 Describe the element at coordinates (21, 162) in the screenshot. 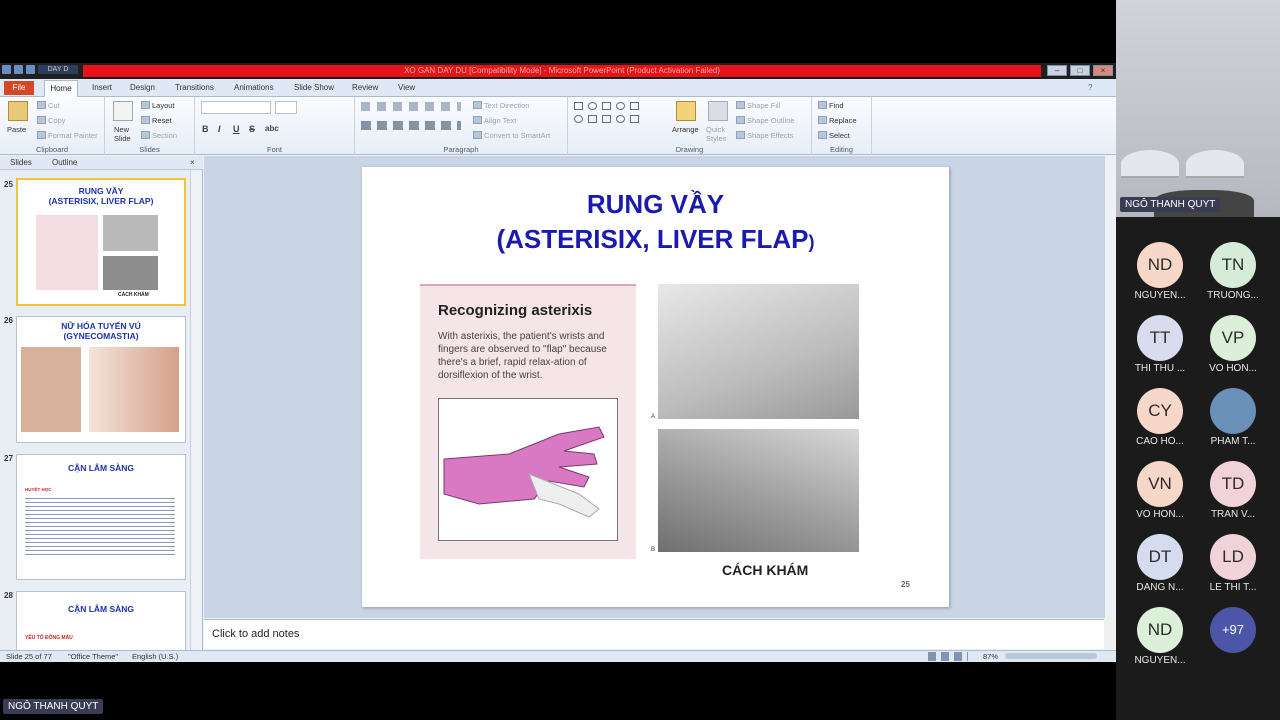

I see `tab-slides: Slides` at that location.